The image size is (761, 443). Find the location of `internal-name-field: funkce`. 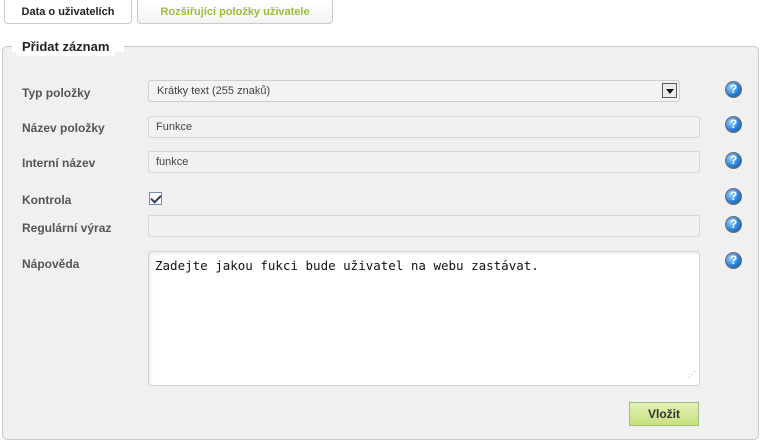

internal-name-field: funkce is located at coordinates (424, 162).